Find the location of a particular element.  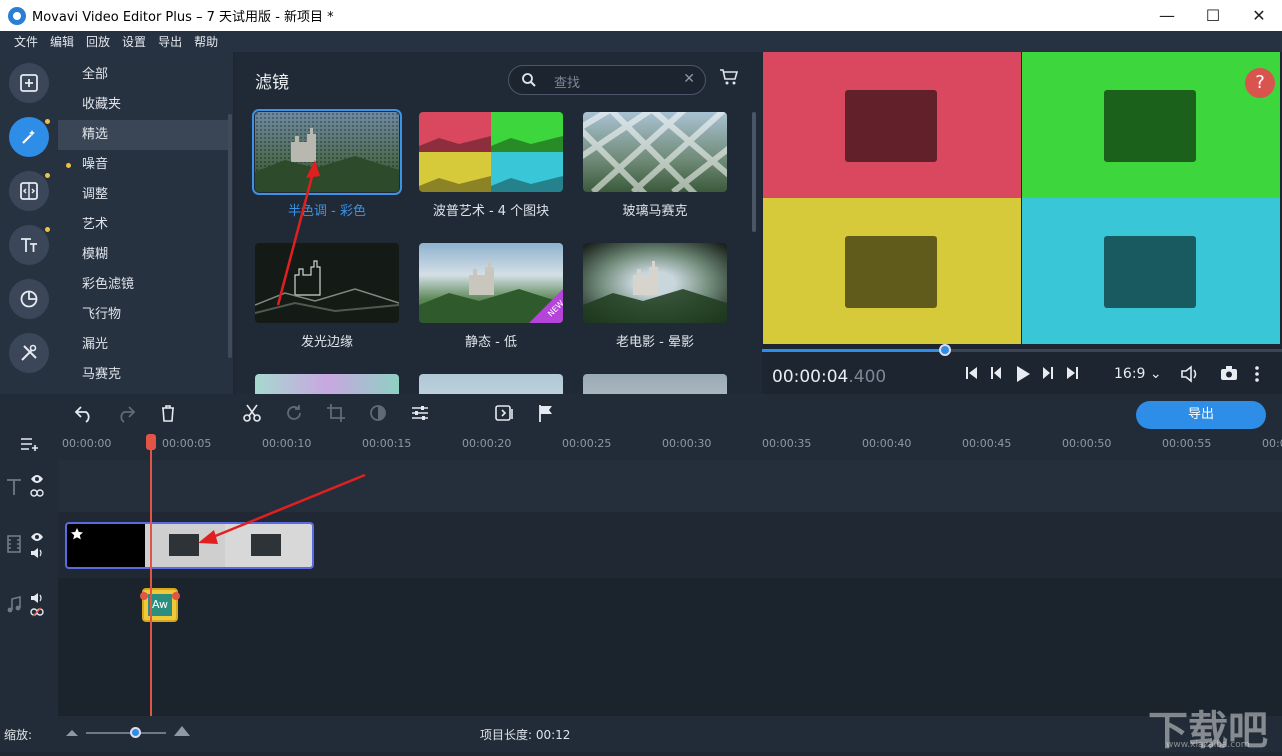

color-adjust-icon is located at coordinates (378, 413).